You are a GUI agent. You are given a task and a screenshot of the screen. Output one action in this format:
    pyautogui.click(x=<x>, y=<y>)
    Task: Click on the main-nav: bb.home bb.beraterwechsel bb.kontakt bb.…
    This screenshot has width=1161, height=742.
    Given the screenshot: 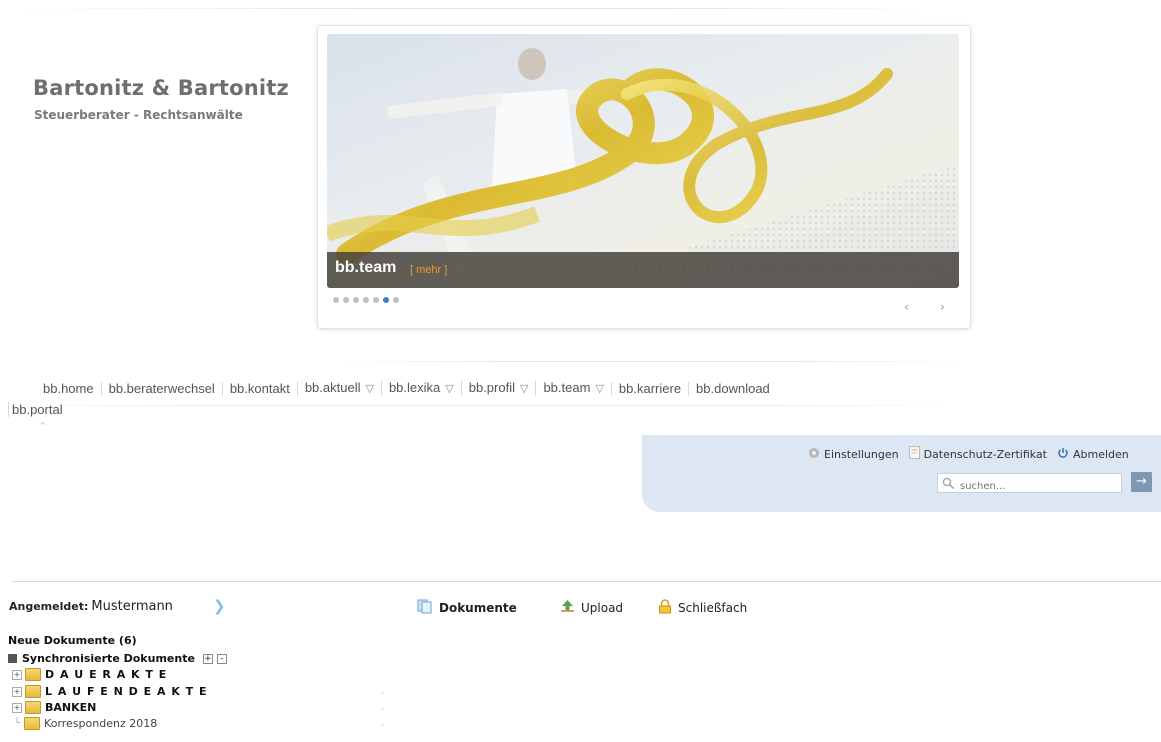 What is the action you would take?
    pyautogui.click(x=406, y=388)
    